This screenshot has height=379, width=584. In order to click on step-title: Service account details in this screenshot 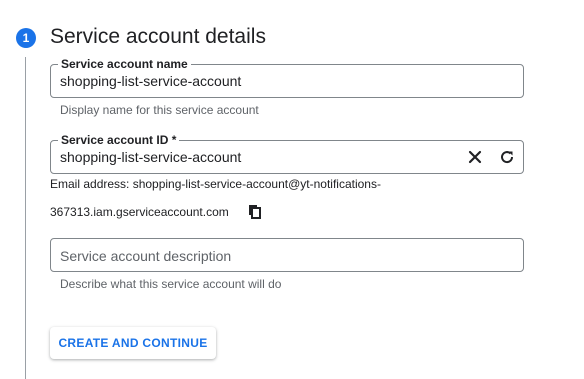, I will do `click(158, 36)`.